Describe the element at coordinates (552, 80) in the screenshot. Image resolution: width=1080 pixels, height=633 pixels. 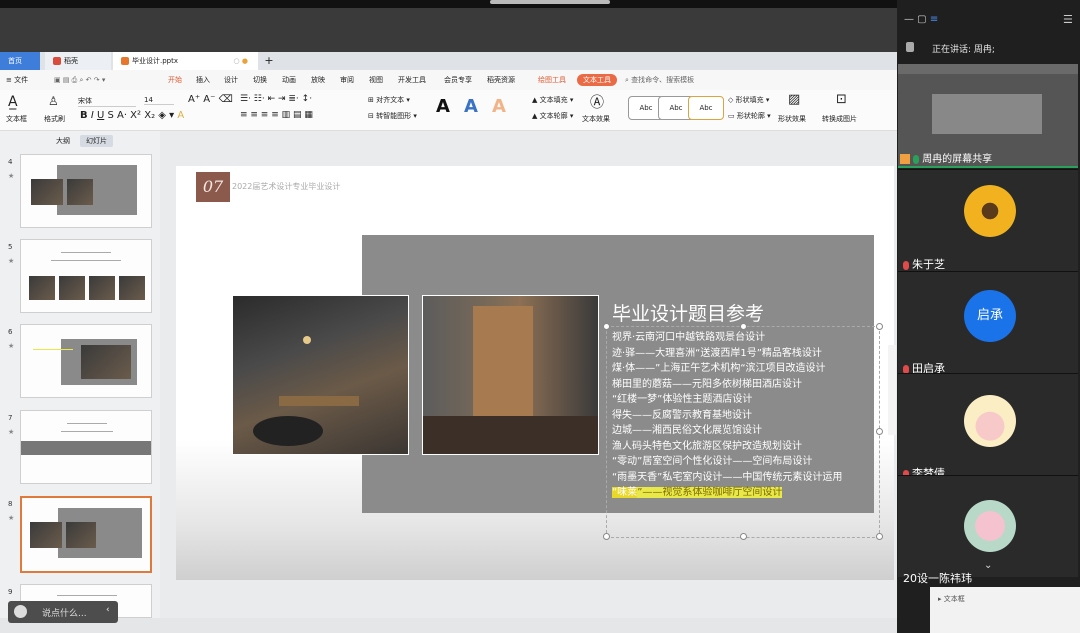
I see `menu-drawing-tools: 绘图工具` at that location.